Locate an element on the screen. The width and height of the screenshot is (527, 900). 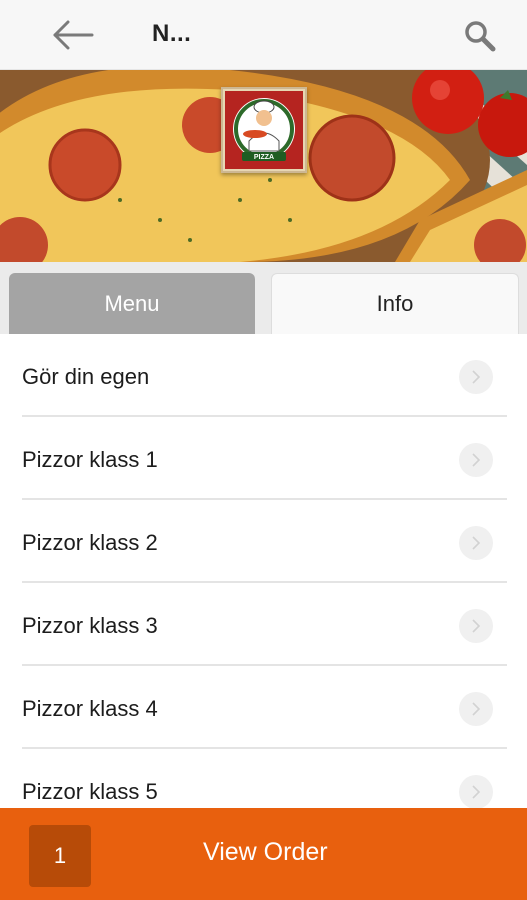
restaurant-logo: PIZZA is located at coordinates (264, 130).